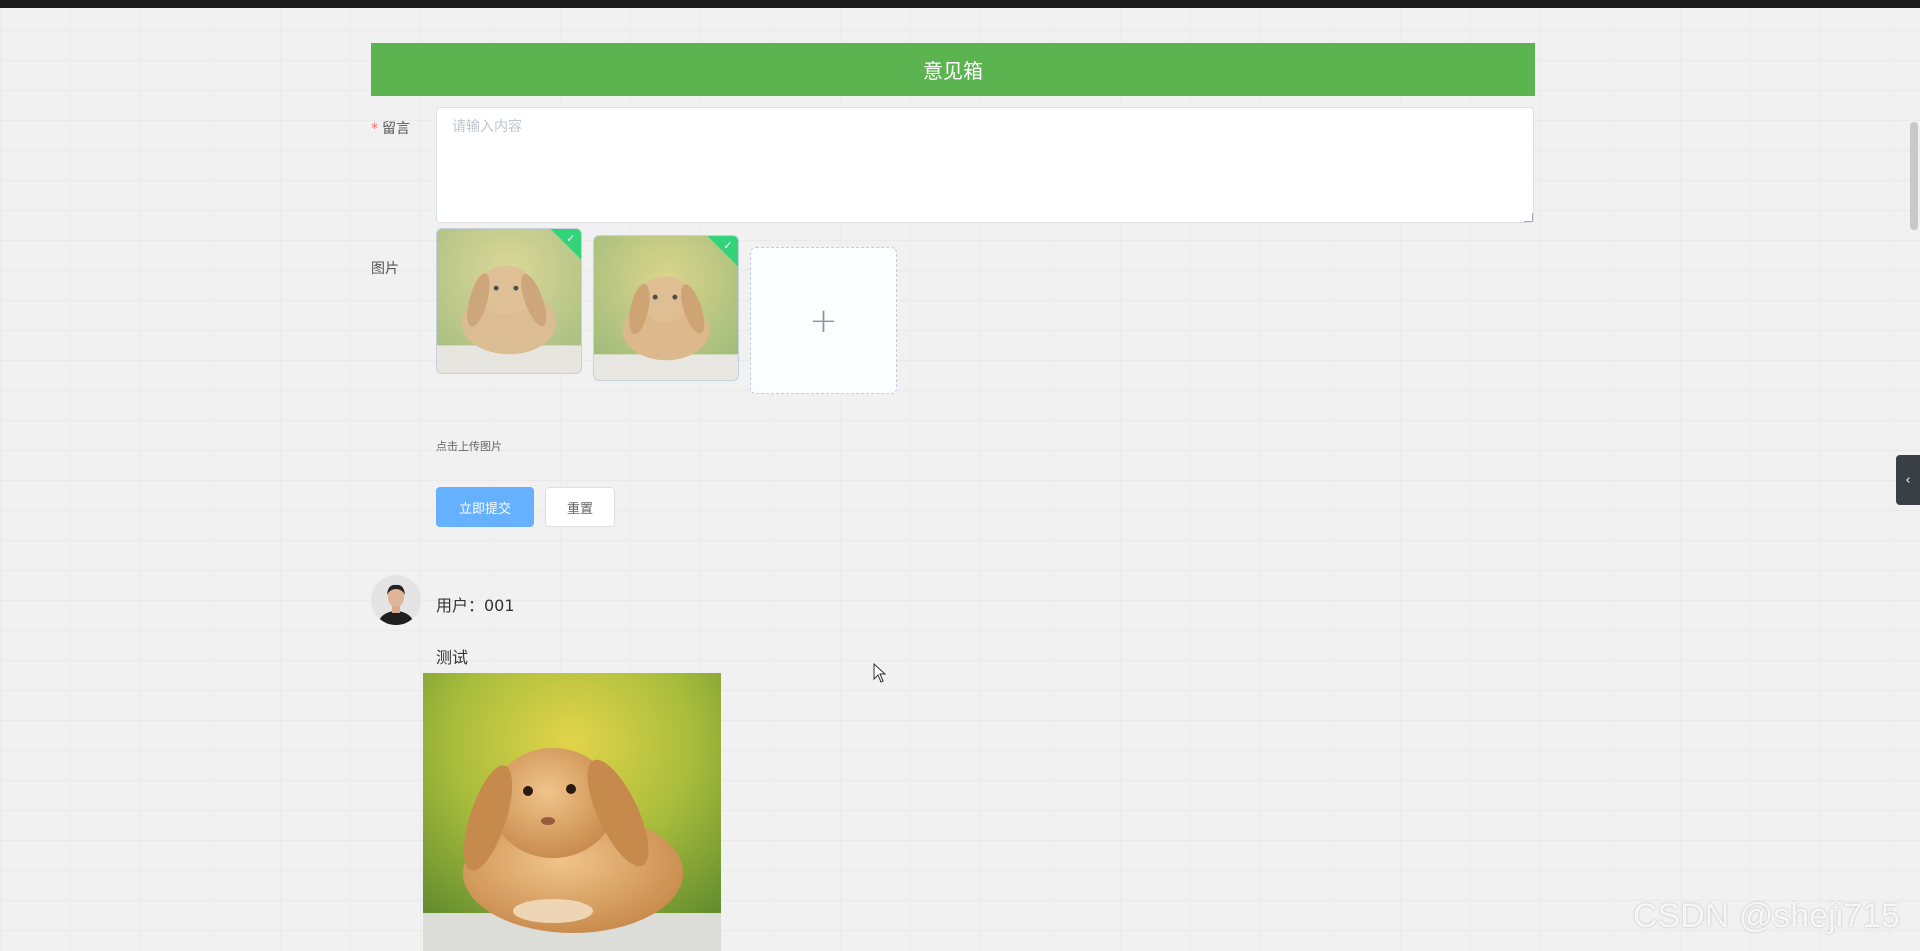 The image size is (1920, 951). I want to click on required-mark: *, so click(374, 129).